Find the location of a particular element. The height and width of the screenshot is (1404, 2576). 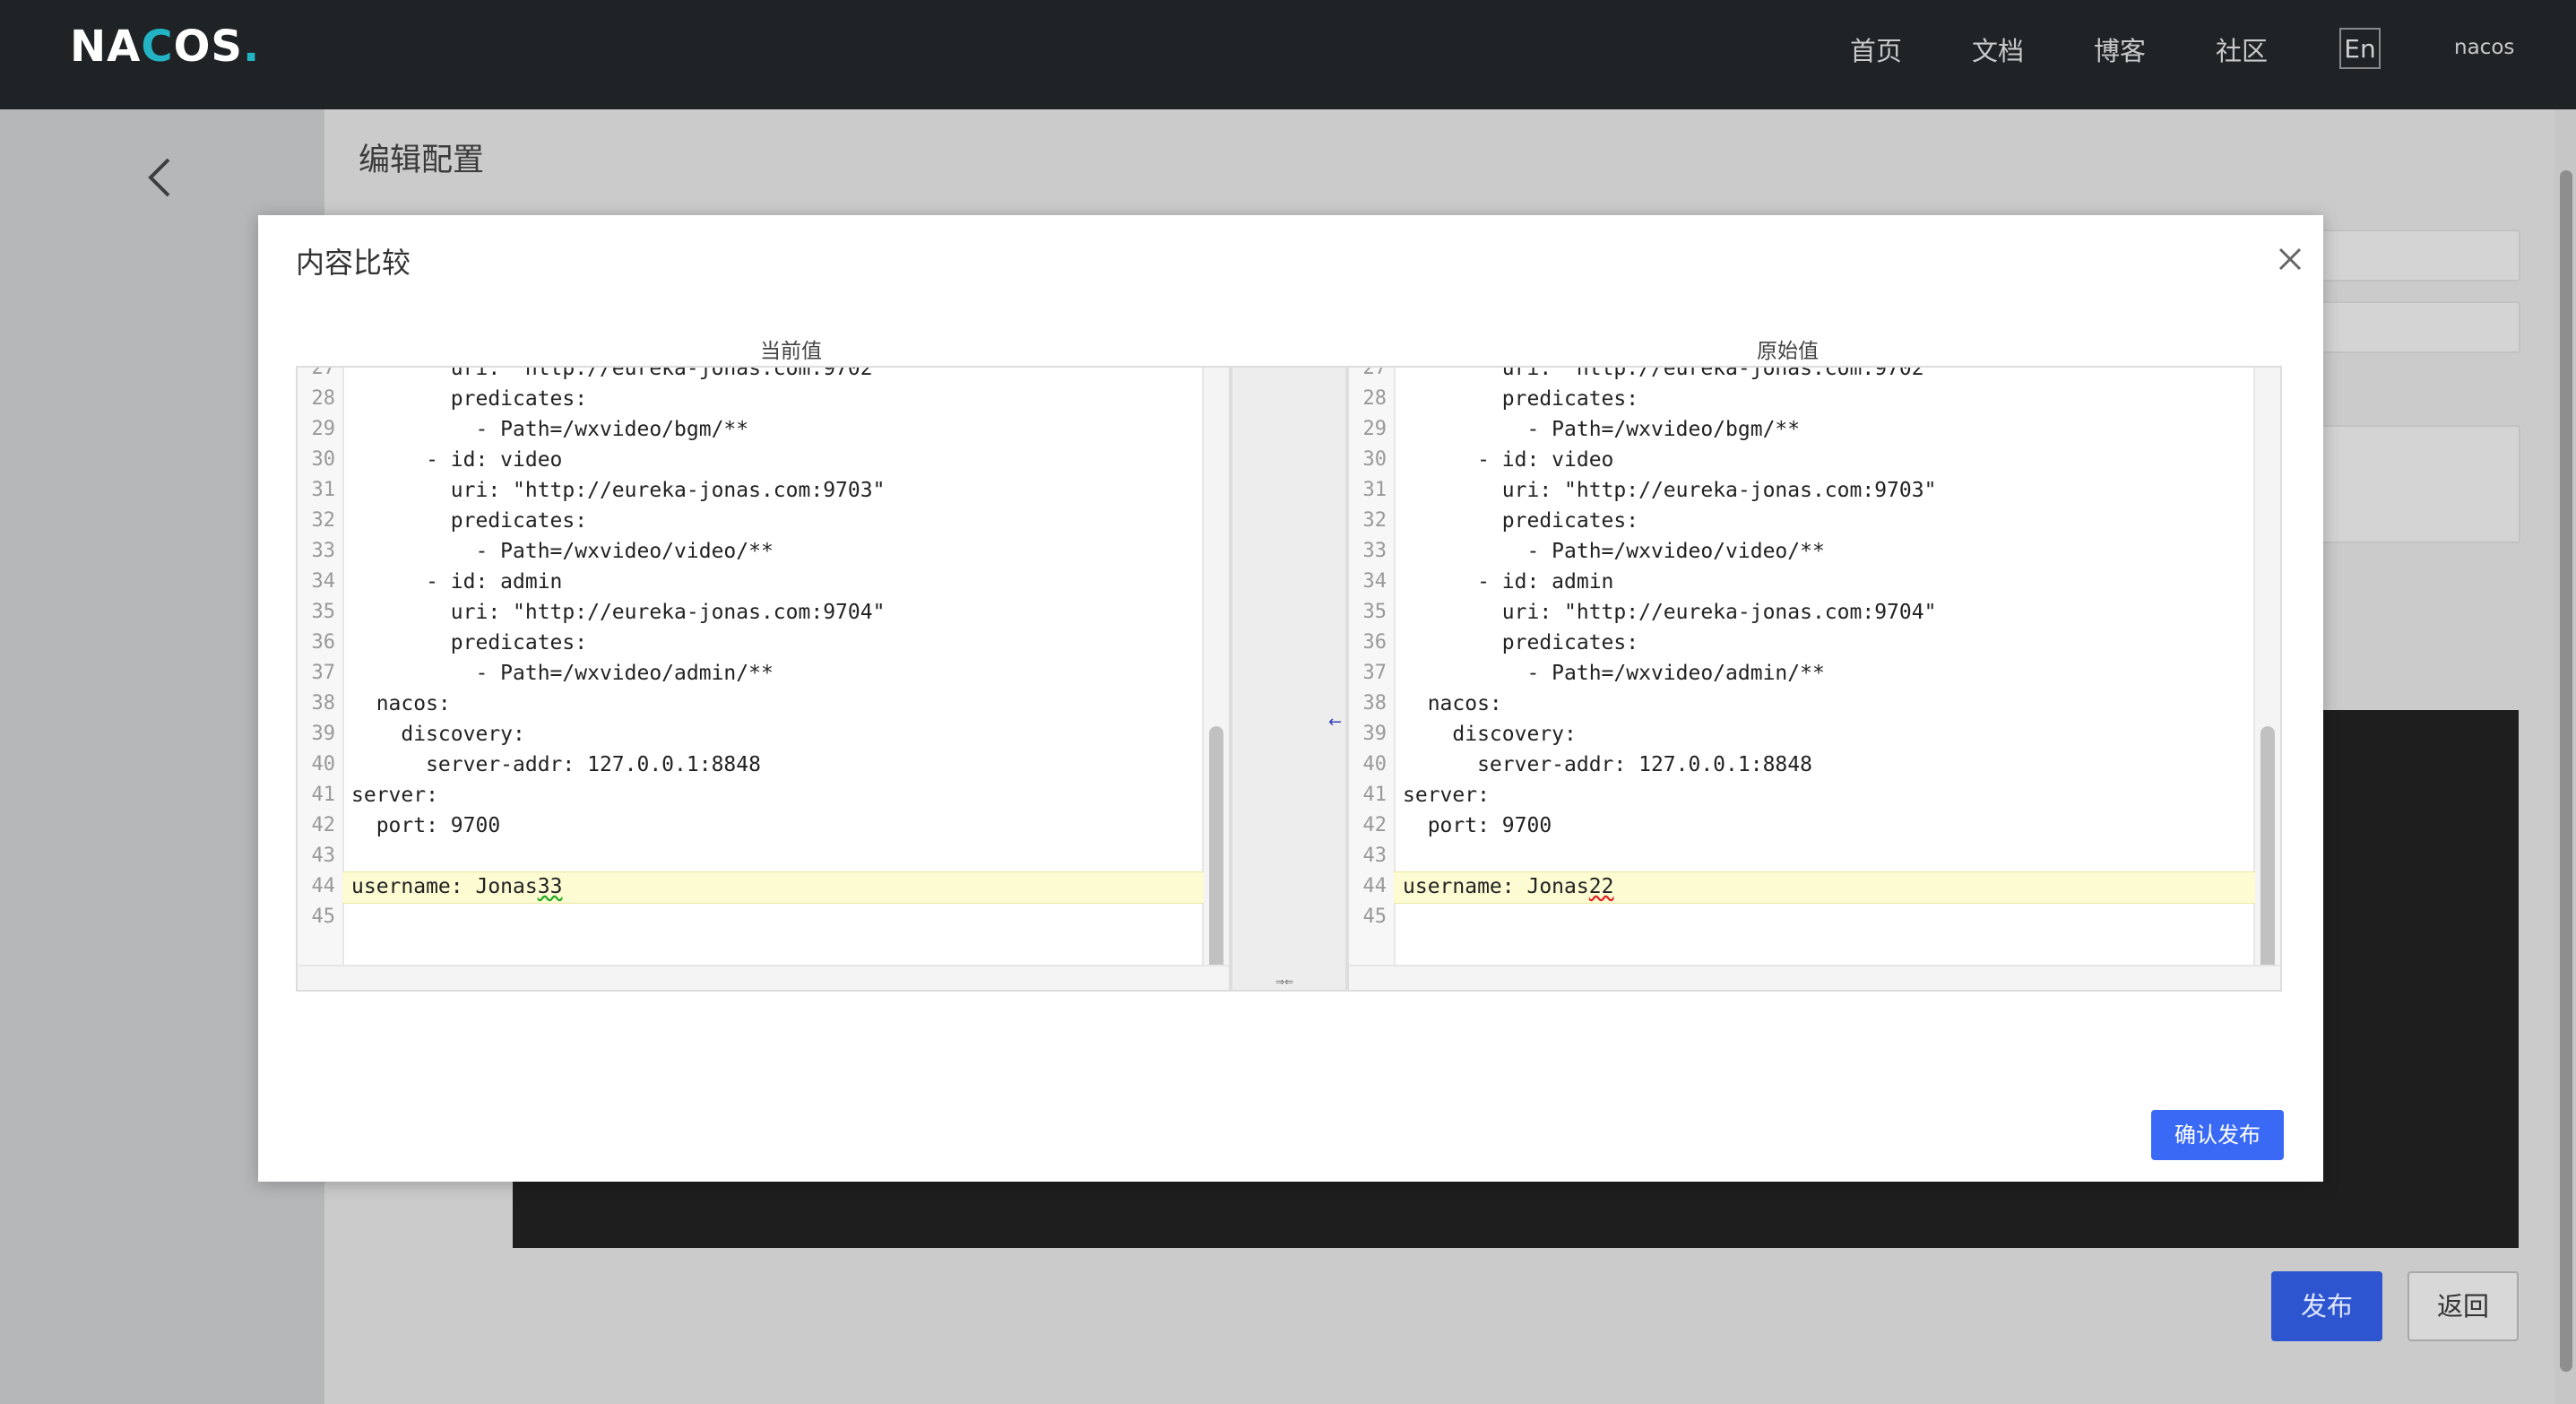

close-icon is located at coordinates (2289, 258).